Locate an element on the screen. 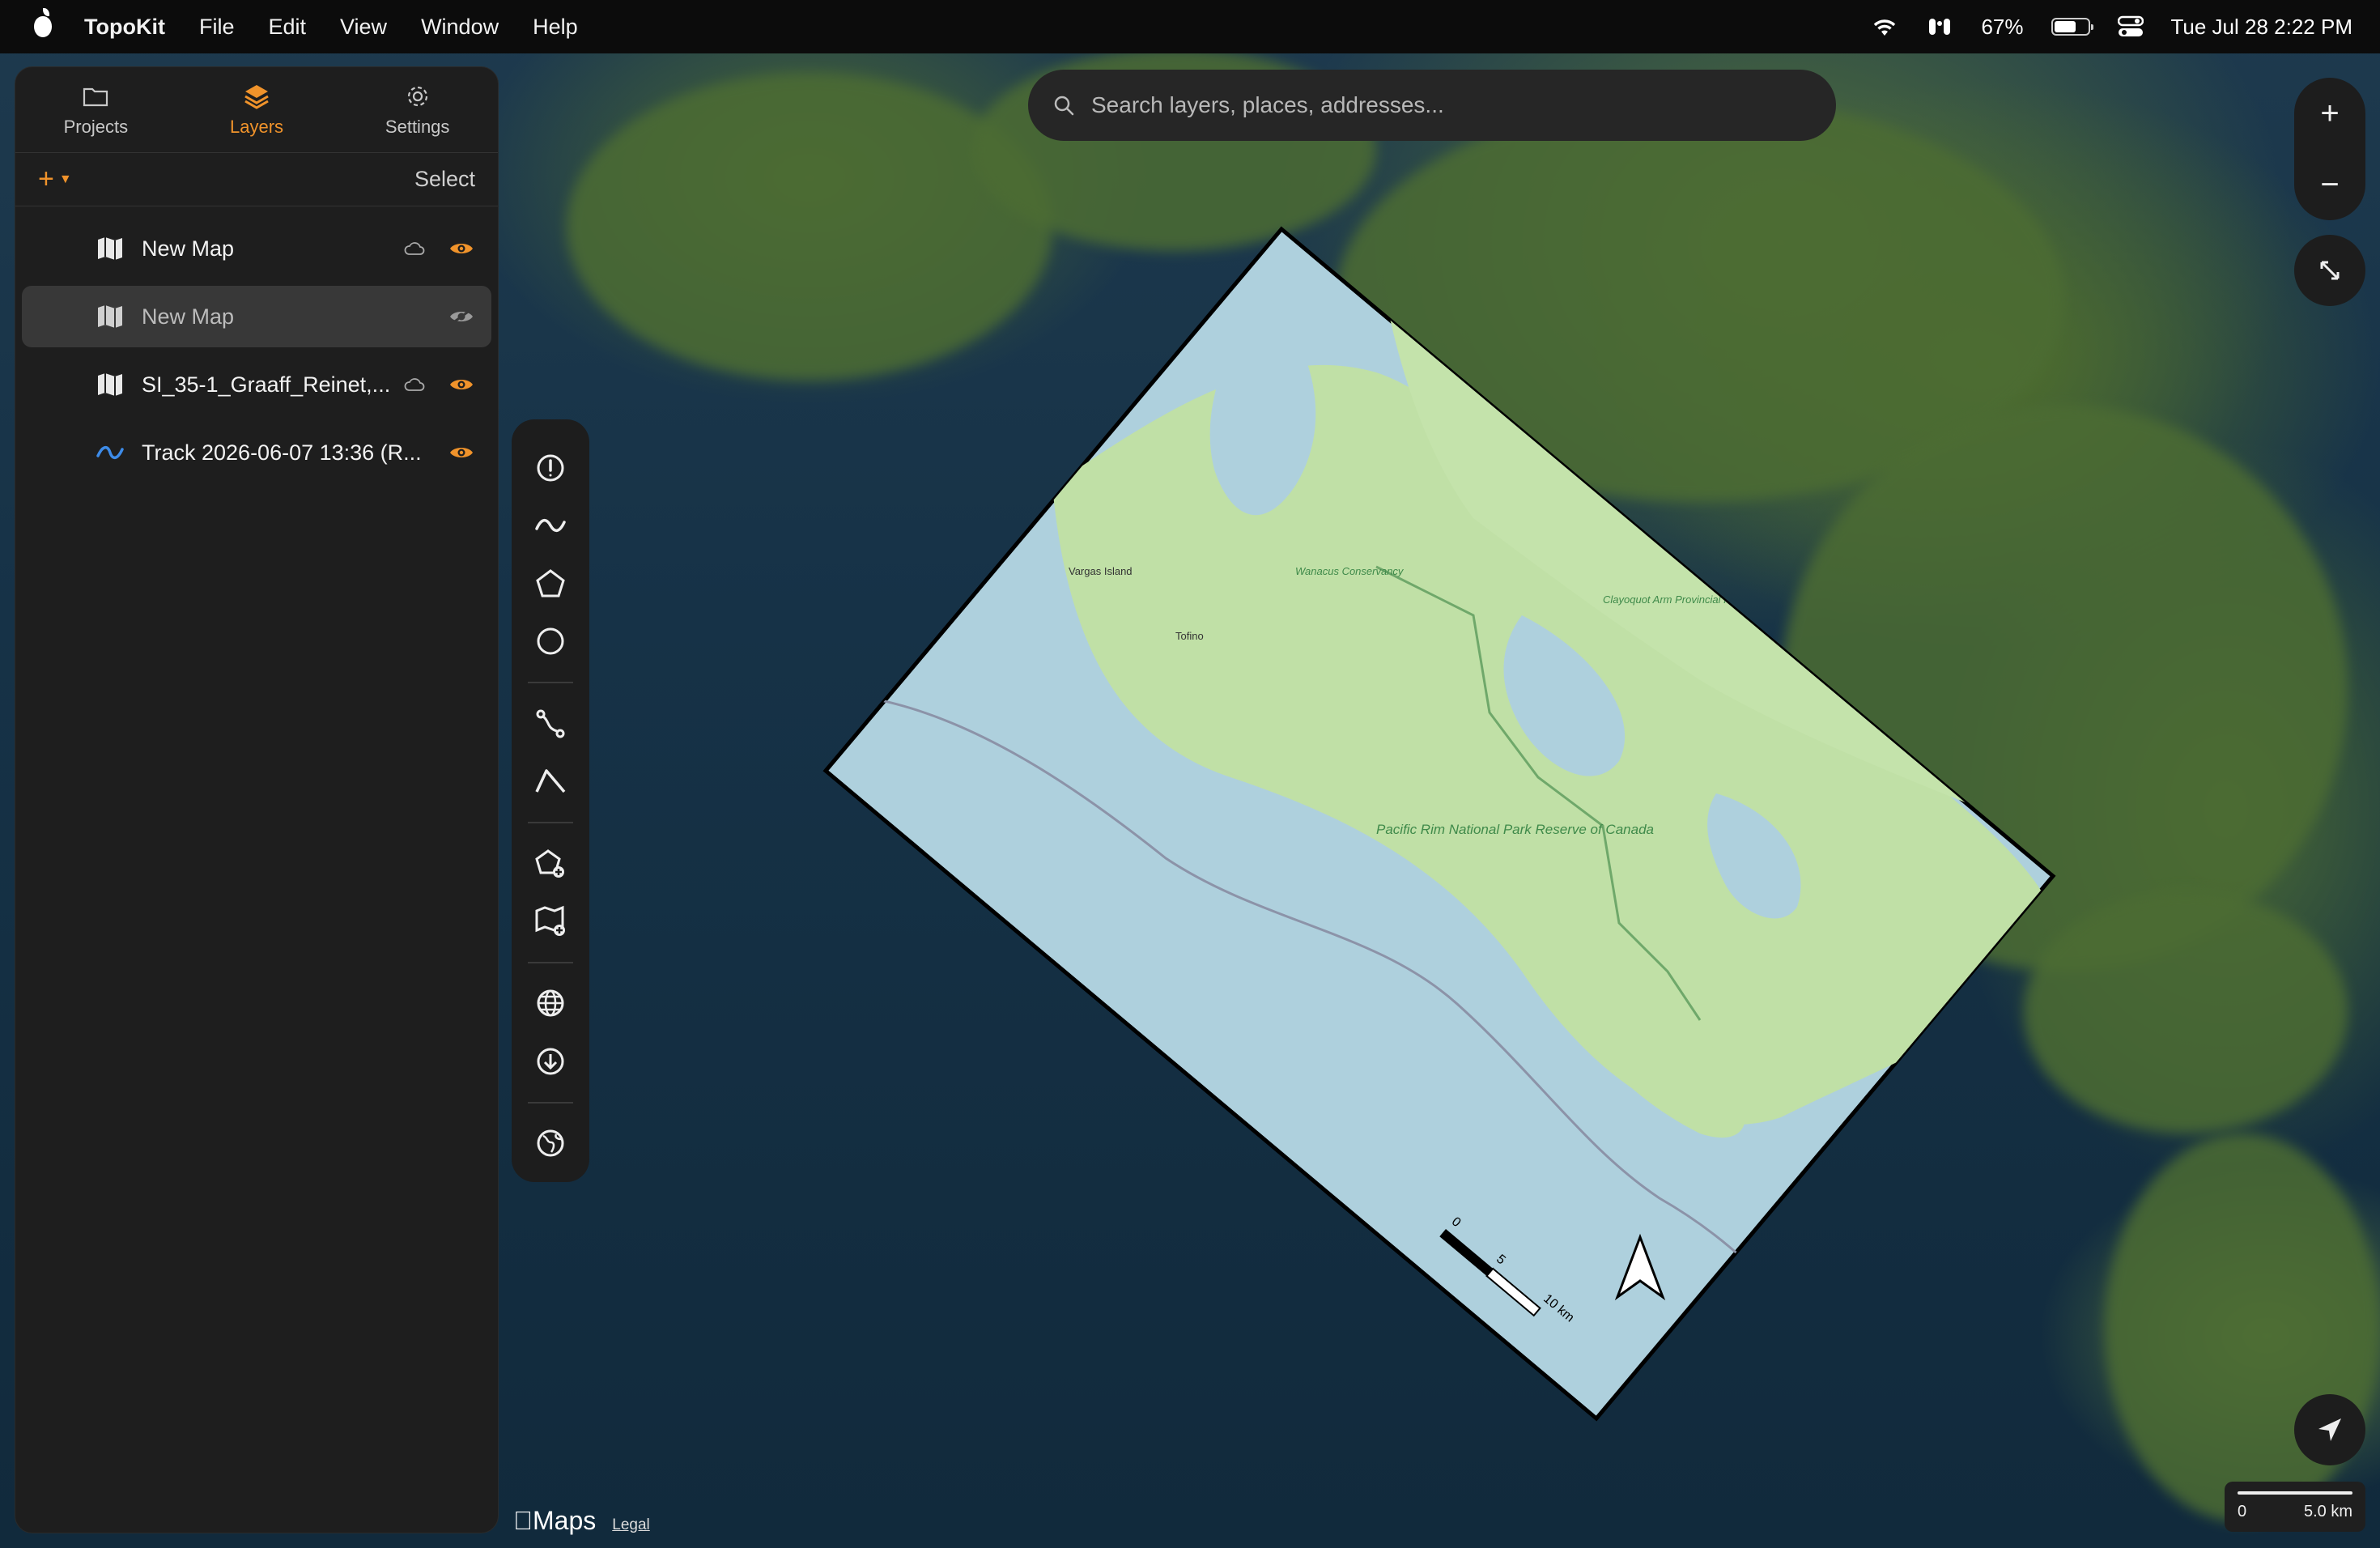 The width and height of the screenshot is (2380, 1548). add-map-icon is located at coordinates (550, 920).